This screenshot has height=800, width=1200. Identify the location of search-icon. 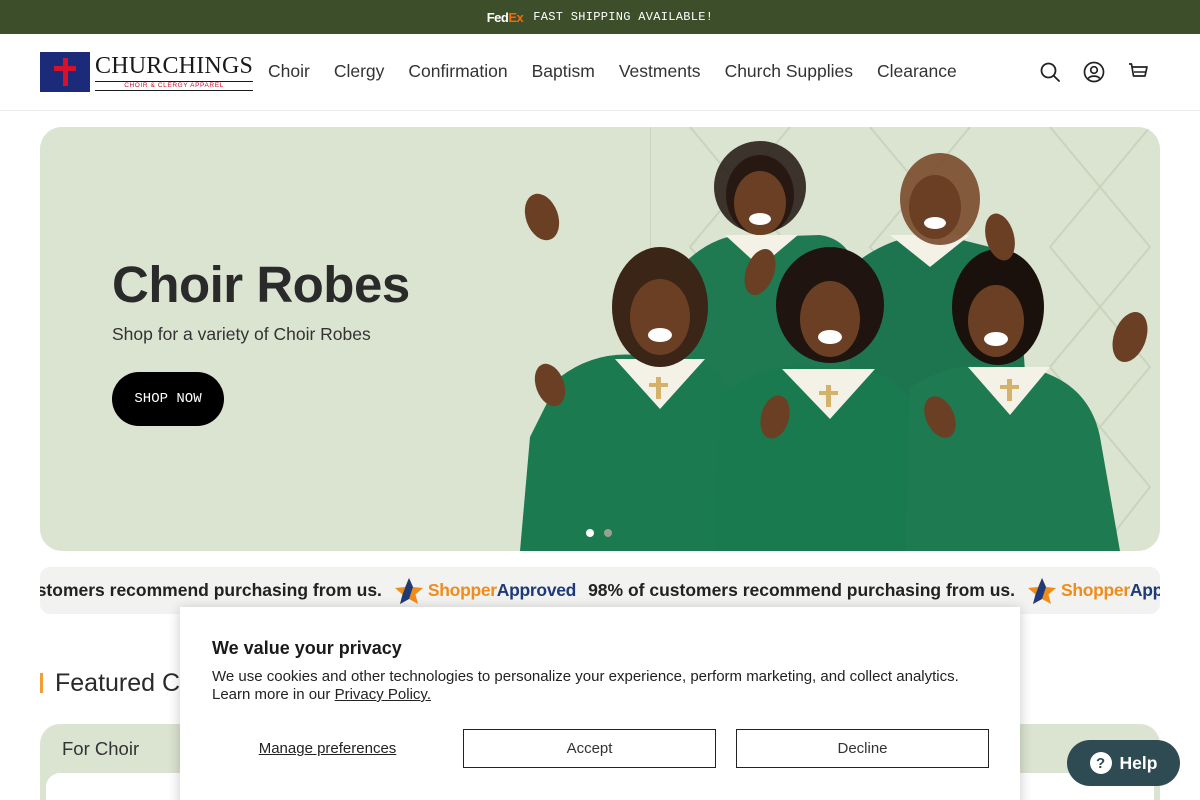
(1050, 72).